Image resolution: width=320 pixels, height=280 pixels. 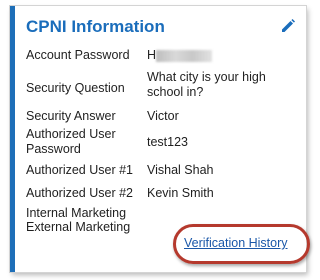 I want to click on account-password-value: H, so click(x=225, y=55).